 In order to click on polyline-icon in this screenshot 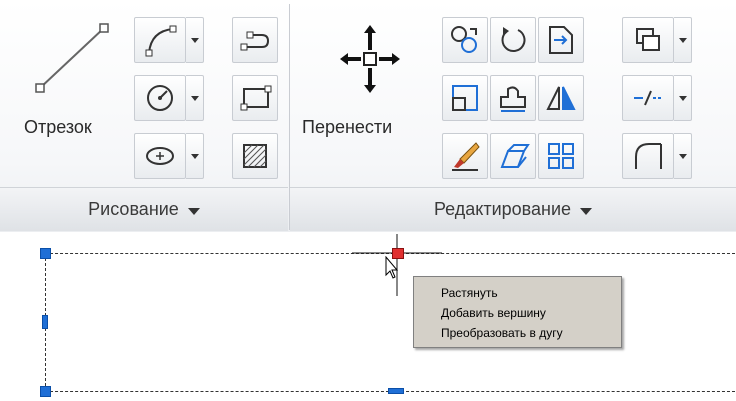, I will do `click(255, 41)`.